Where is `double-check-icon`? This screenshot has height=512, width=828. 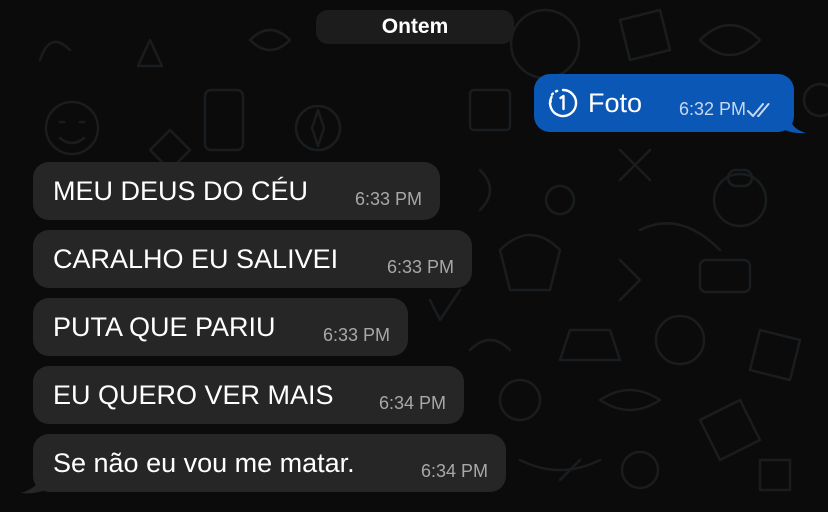 double-check-icon is located at coordinates (758, 110).